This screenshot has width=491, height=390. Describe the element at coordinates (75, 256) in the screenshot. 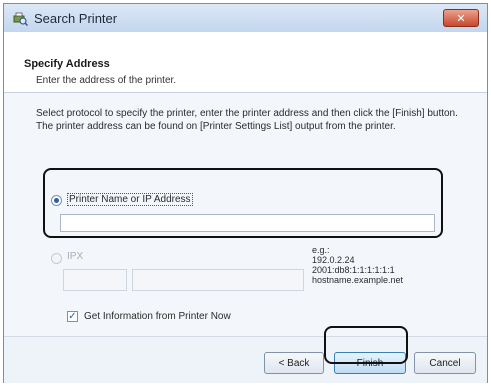

I see `ipx-radio-label: IPX` at that location.